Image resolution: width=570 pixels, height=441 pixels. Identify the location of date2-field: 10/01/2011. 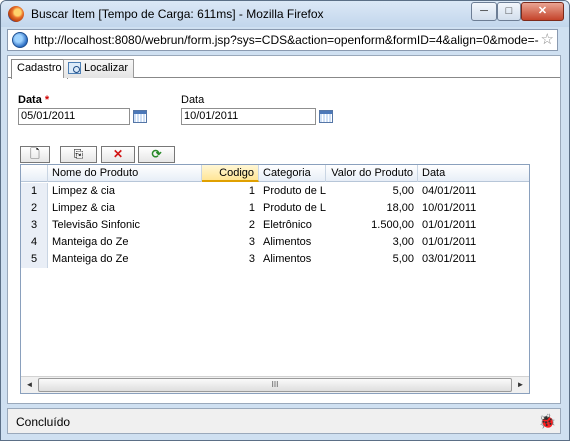
(248, 116).